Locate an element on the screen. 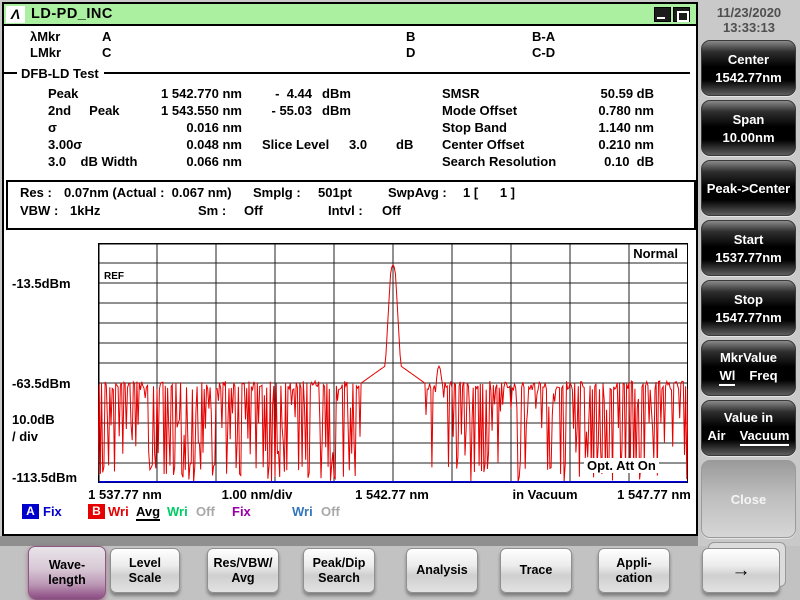 This screenshot has width=800, height=600. trace-e-state: Off is located at coordinates (330, 511).